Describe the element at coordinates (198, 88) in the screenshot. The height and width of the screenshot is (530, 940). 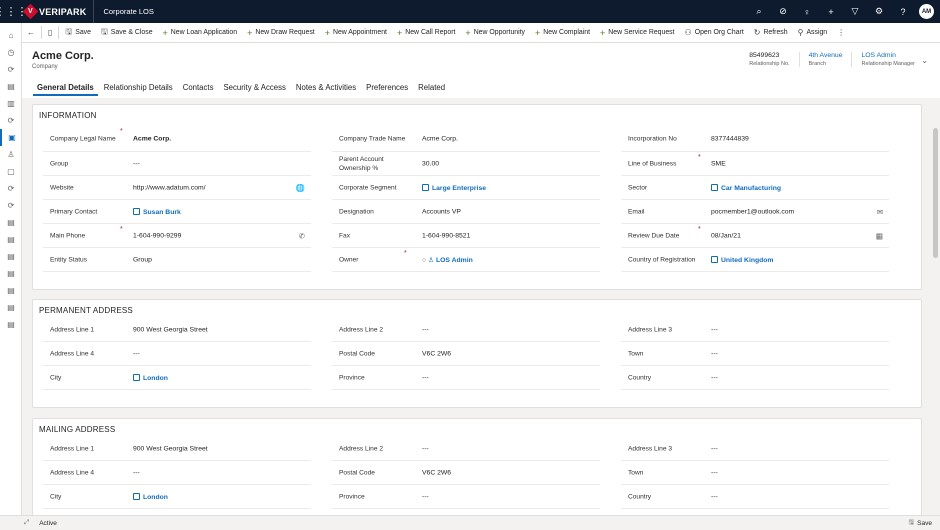
I see `tab-contacts: Contacts` at that location.